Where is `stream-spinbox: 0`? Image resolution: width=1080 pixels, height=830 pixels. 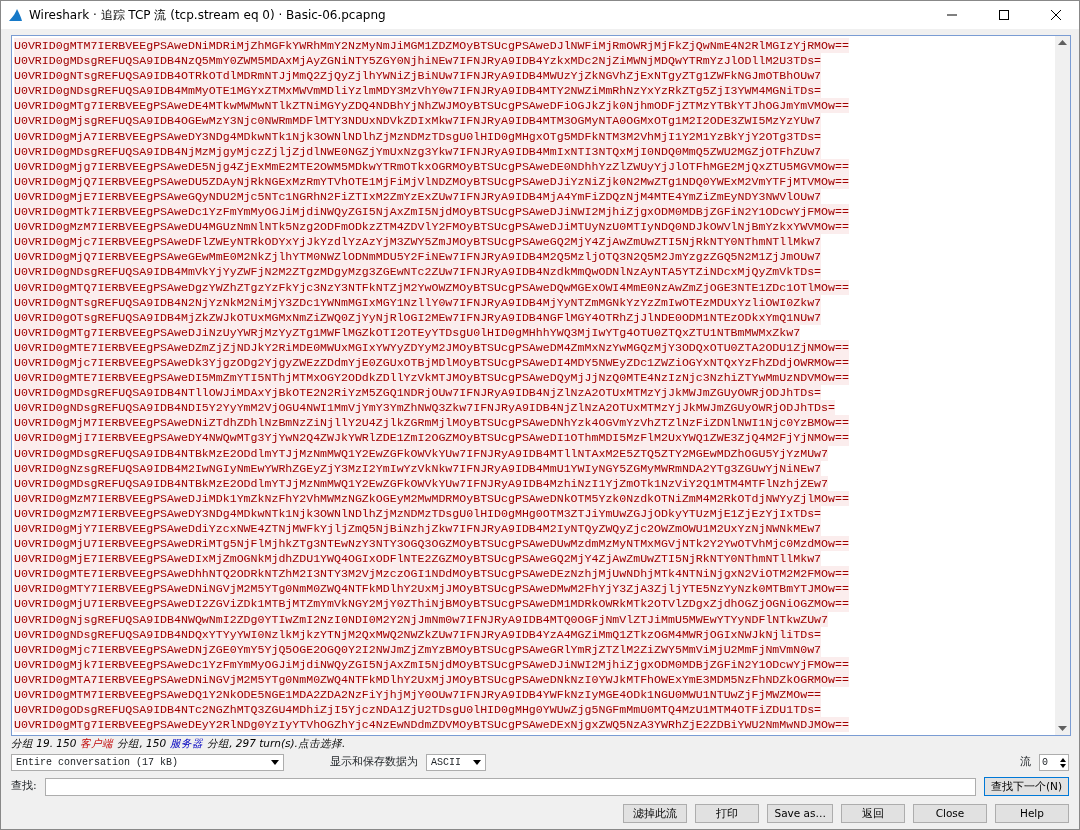 stream-spinbox: 0 is located at coordinates (1054, 762).